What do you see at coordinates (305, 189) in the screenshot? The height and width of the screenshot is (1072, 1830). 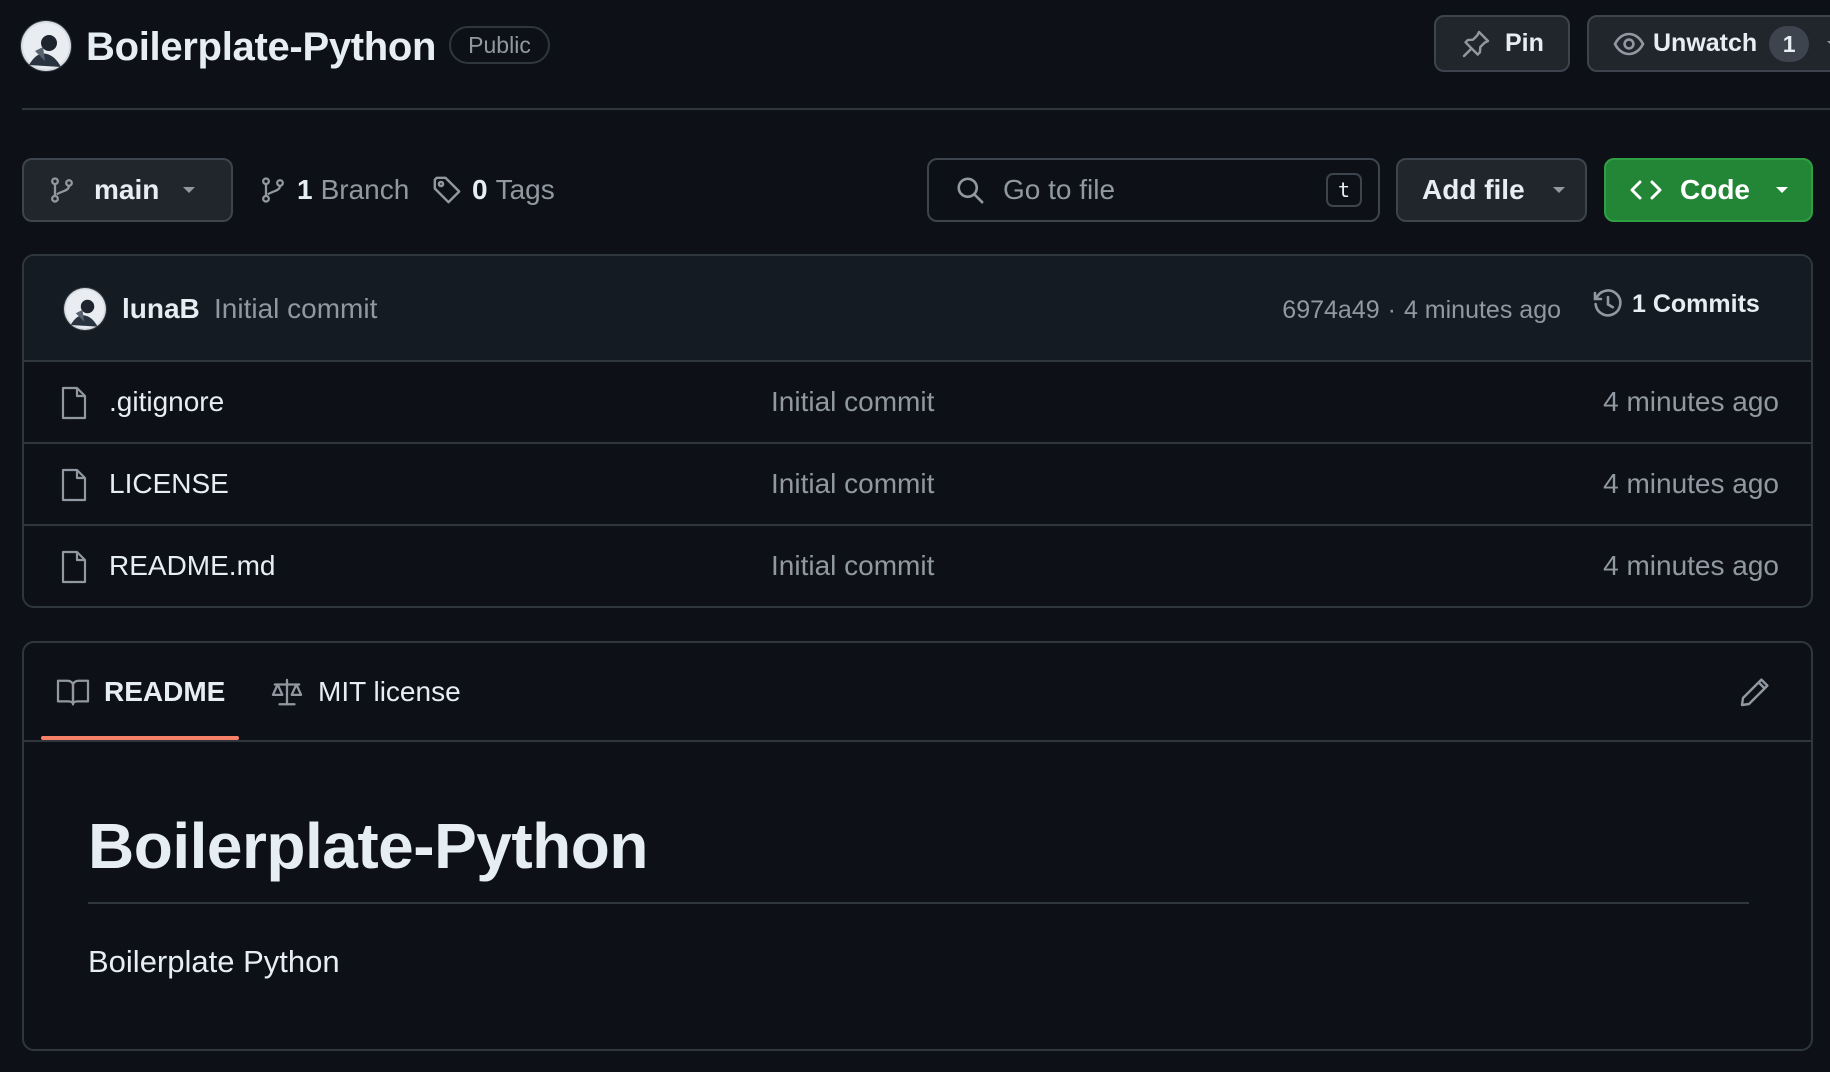 I see `branch-count: 1` at bounding box center [305, 189].